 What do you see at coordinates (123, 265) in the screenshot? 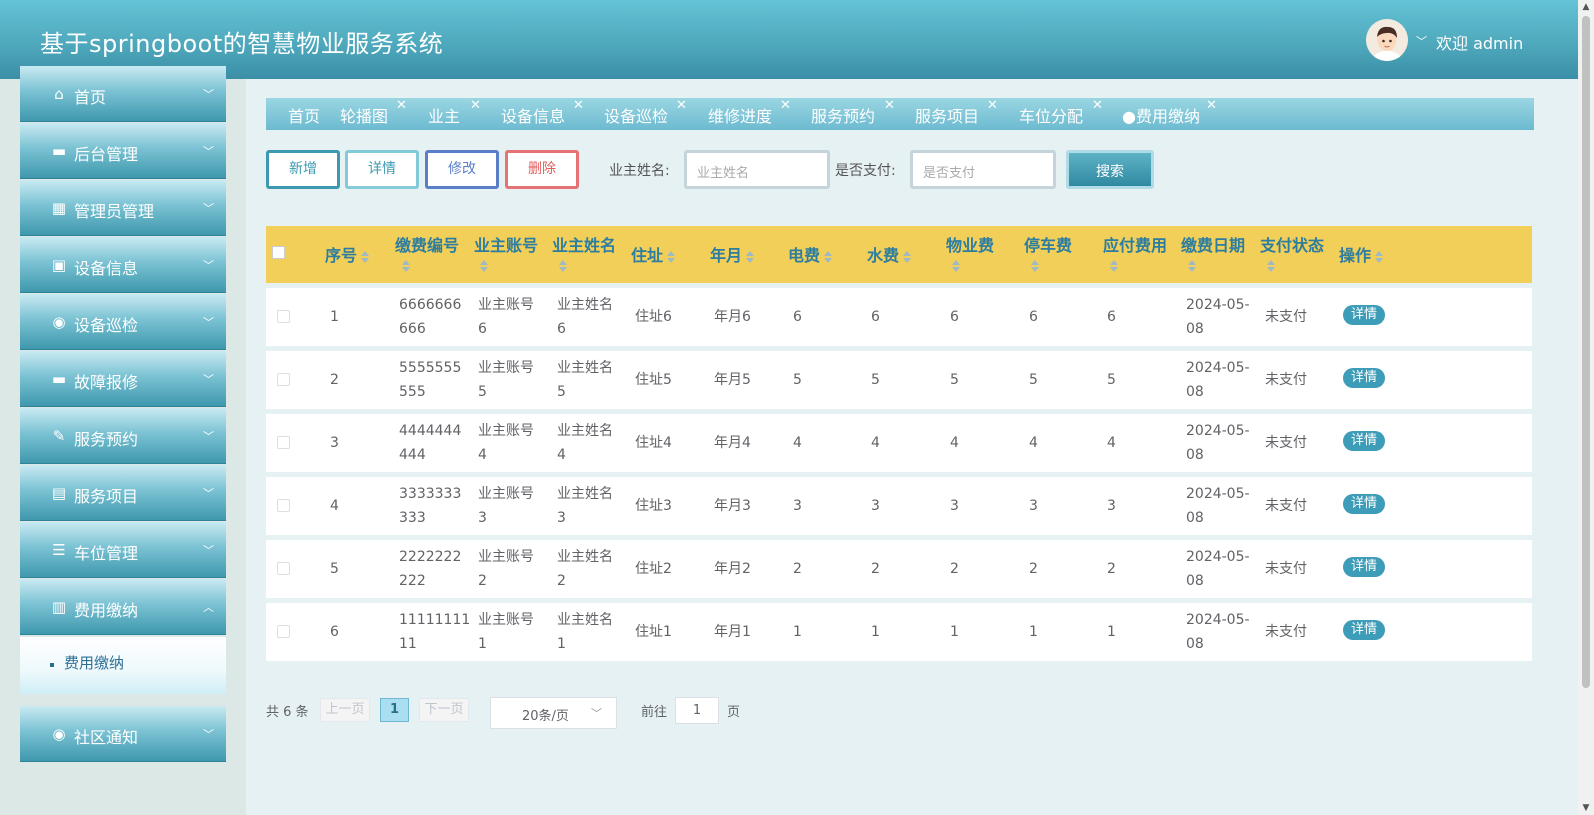
I see `sidebar-item-devices: ▣ 设备信息 ﹀` at bounding box center [123, 265].